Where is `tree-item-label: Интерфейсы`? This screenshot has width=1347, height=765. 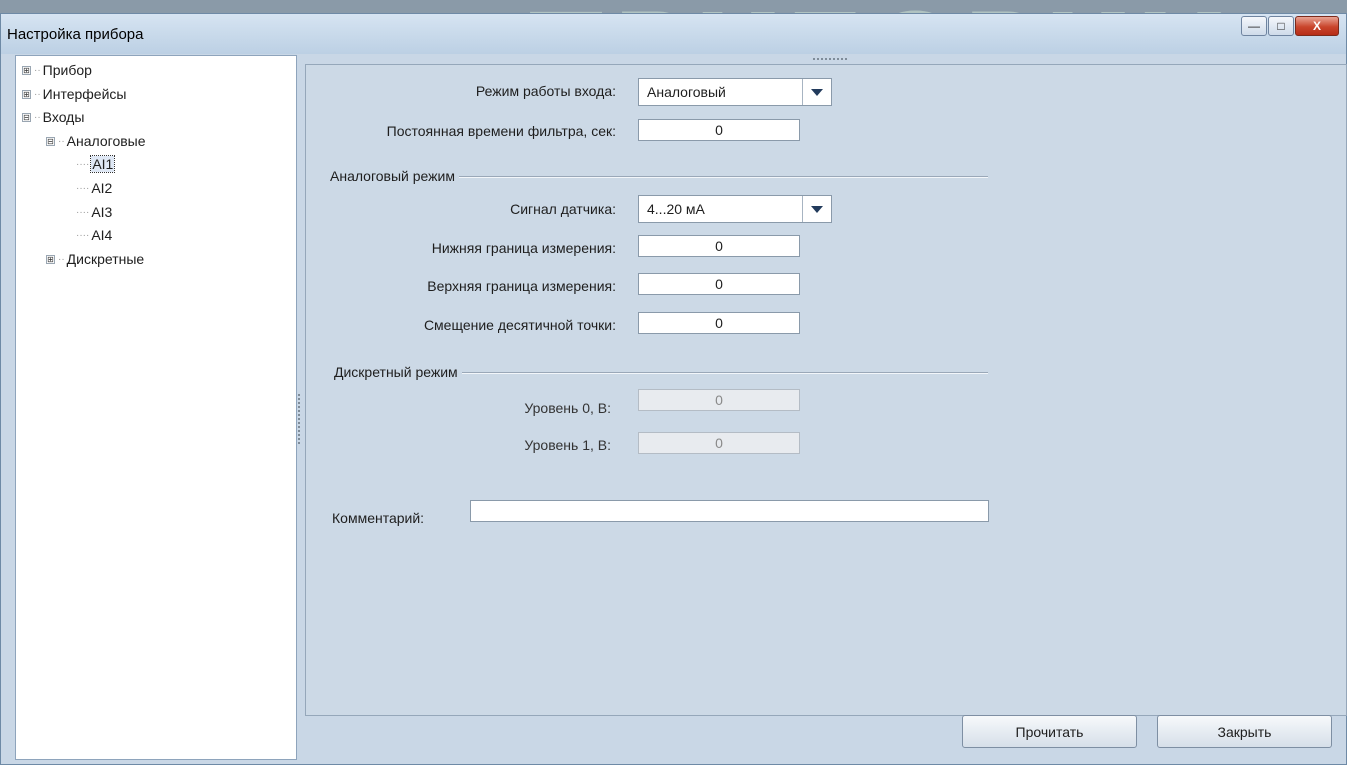
tree-item-label: Интерфейсы is located at coordinates (84, 94).